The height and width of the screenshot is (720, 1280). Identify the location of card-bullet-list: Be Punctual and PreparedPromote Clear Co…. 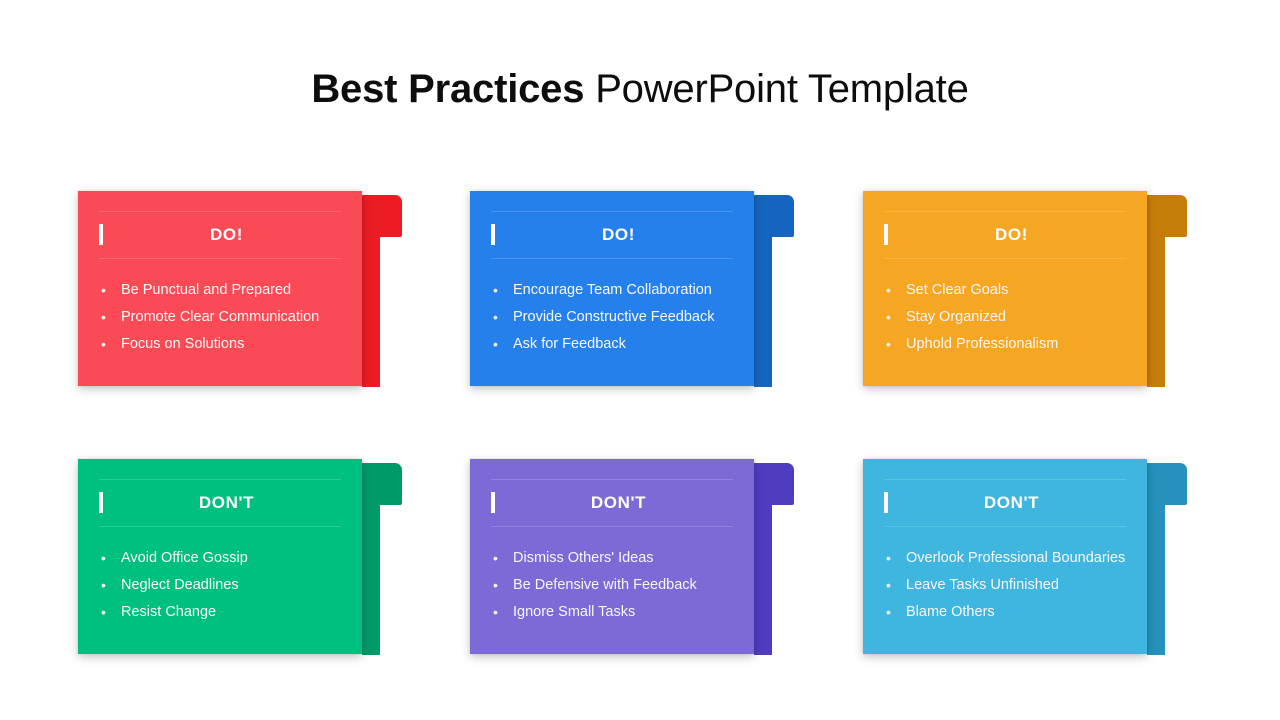
(225, 317).